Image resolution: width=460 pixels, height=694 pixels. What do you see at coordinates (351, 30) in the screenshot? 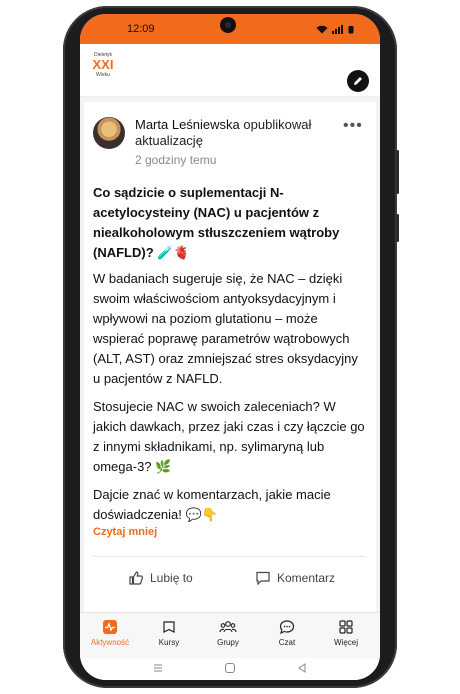
I see `battery-icon` at bounding box center [351, 30].